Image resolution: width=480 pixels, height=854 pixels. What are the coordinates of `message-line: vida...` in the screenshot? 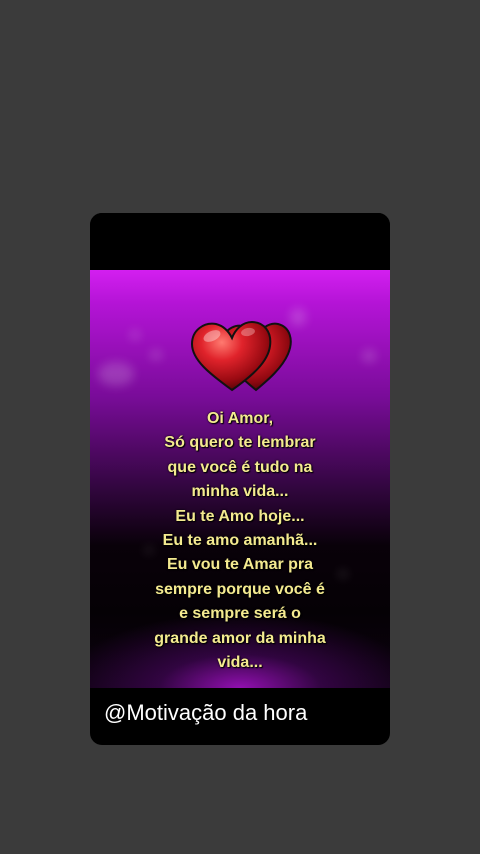 It's located at (240, 663).